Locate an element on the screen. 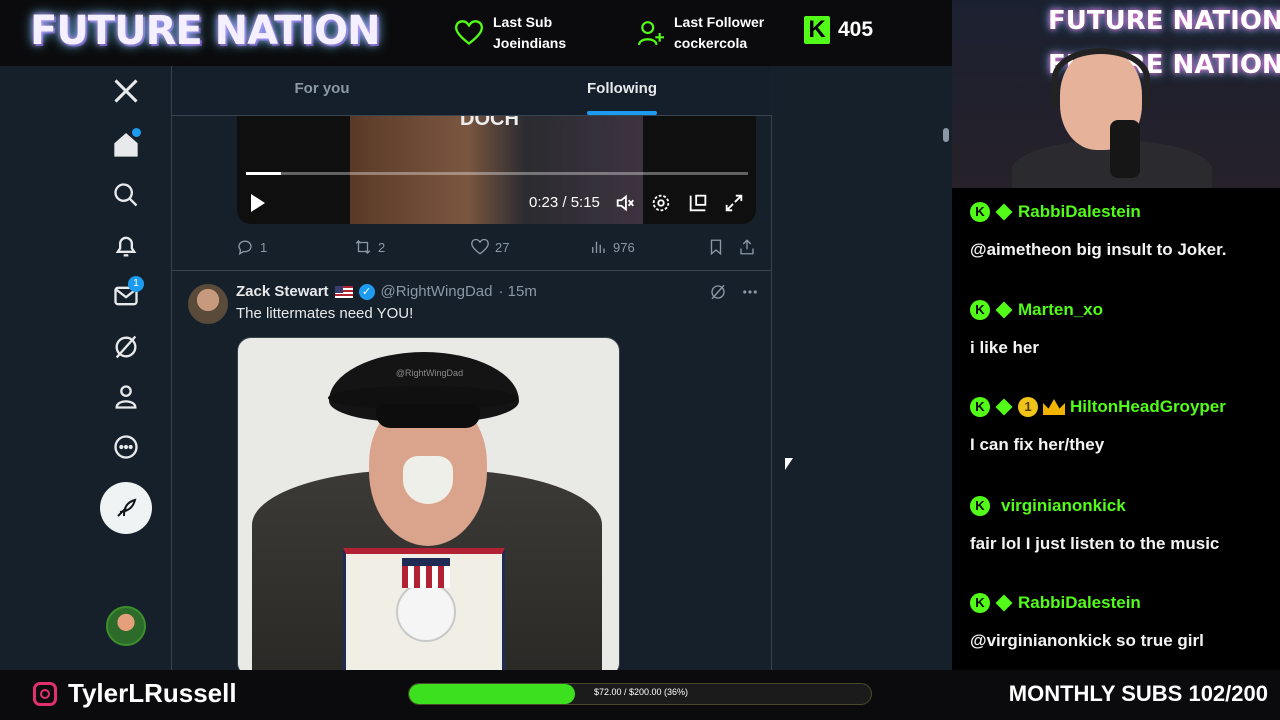  chat-user-line: K virginianonkick is located at coordinates (1094, 506).